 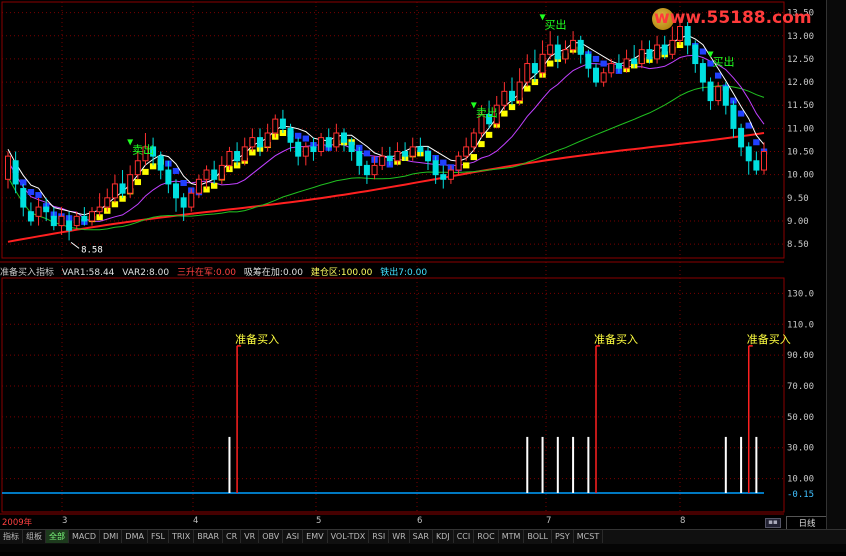 I want to click on main-y-tick: 10.50, so click(x=800, y=153).